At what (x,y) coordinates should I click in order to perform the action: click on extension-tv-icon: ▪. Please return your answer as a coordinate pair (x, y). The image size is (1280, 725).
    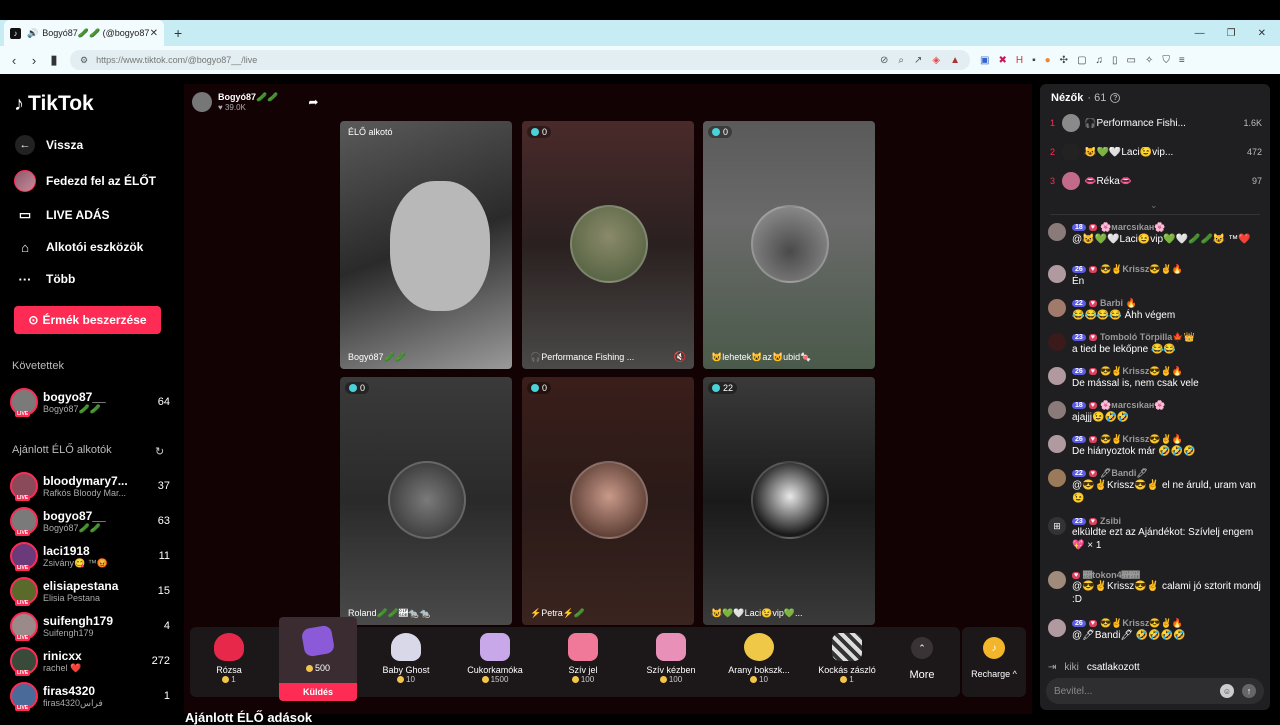
    Looking at the image, I should click on (1034, 60).